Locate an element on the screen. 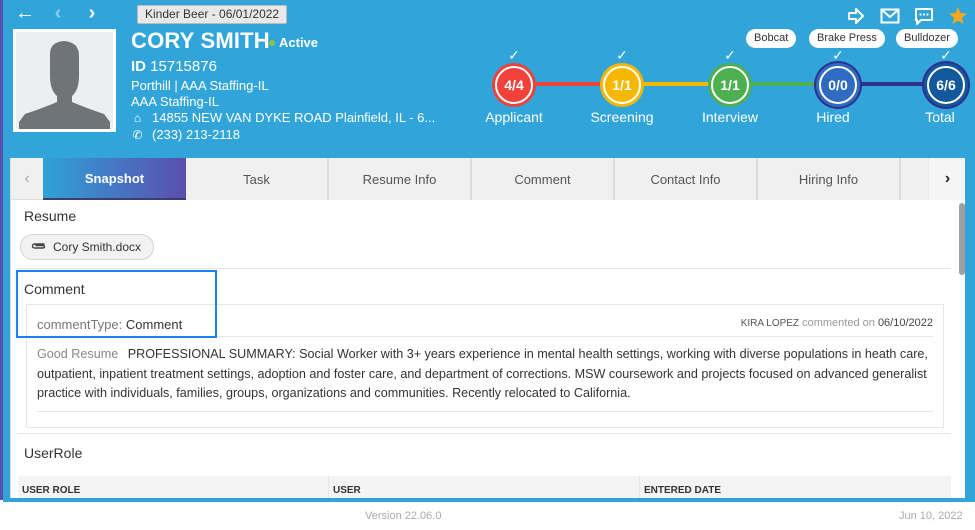 This screenshot has width=975, height=530. tab-contact-info: Contact Info is located at coordinates (686, 179).